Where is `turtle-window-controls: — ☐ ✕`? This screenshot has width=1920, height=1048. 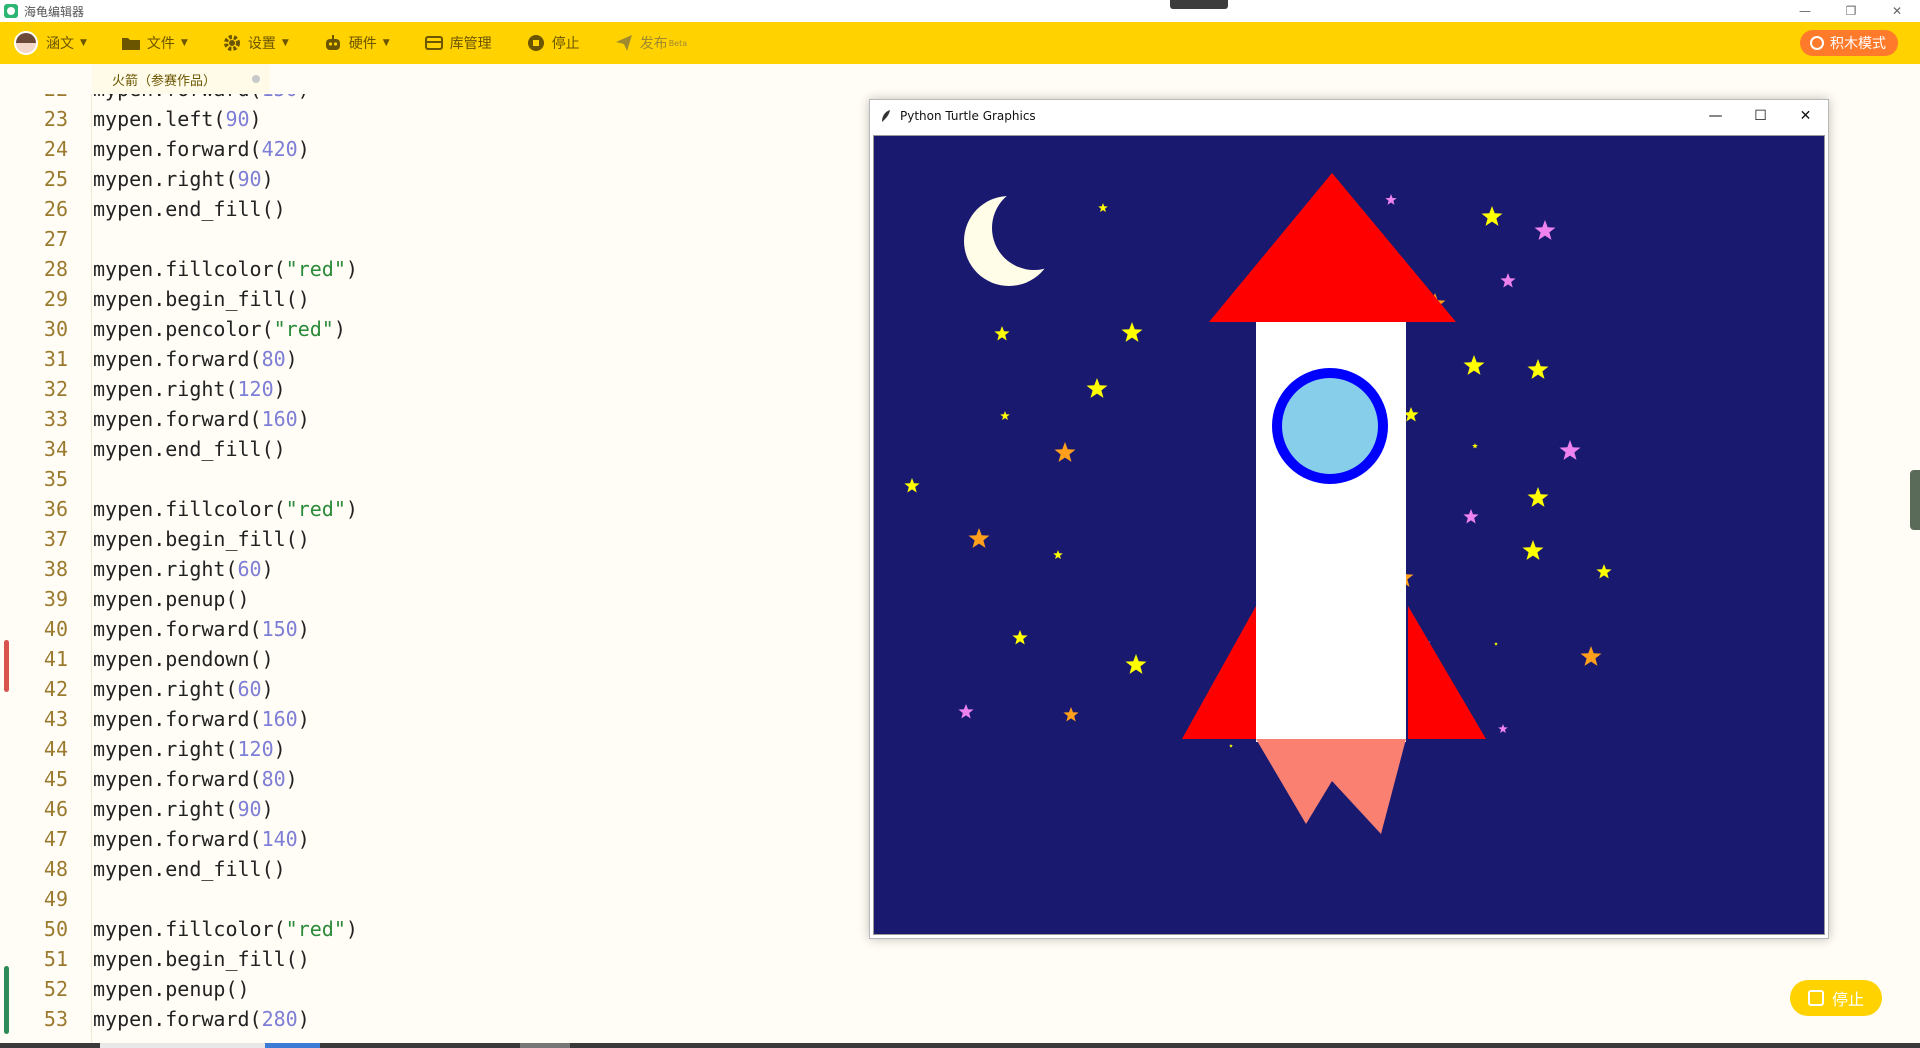
turtle-window-controls: — ☐ ✕ is located at coordinates (1760, 116).